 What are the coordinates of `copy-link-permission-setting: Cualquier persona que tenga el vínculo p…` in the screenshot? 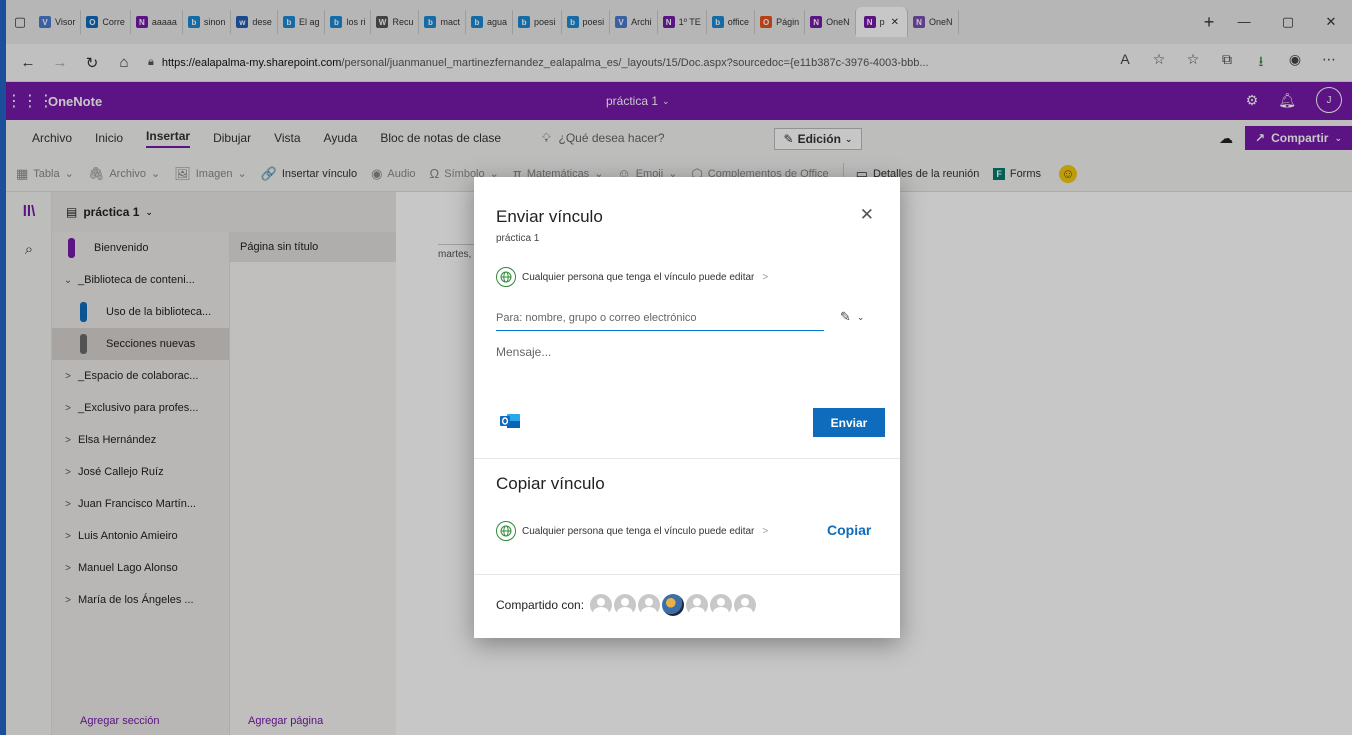 It's located at (632, 531).